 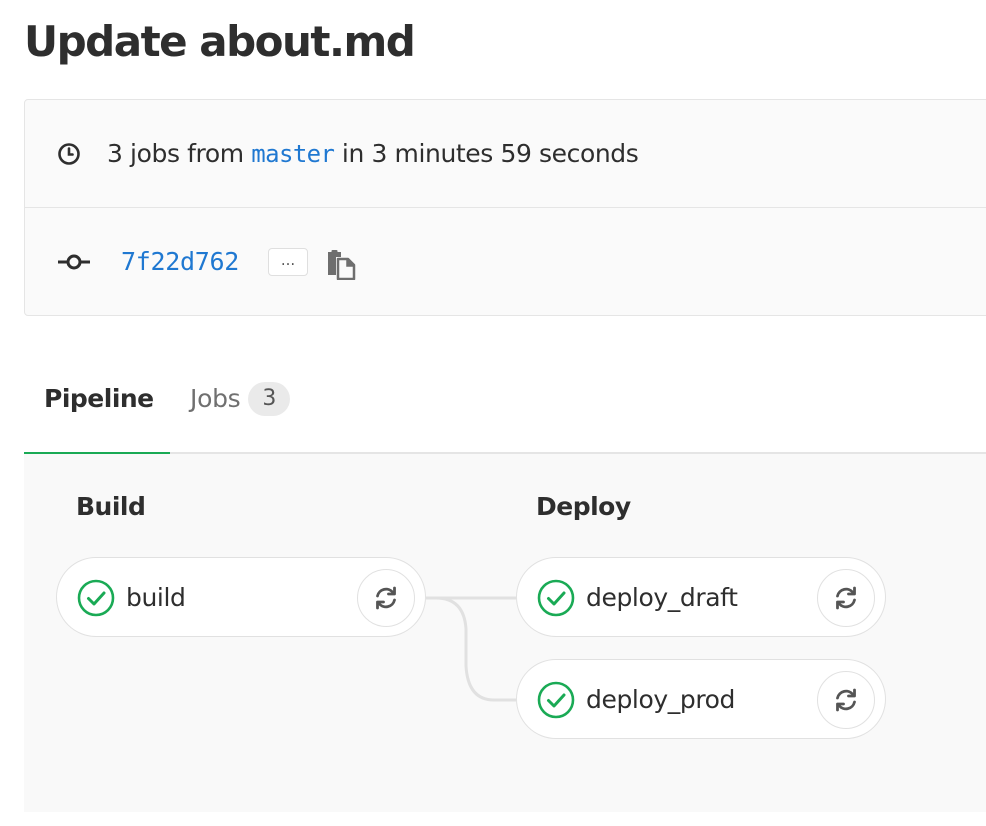 I want to click on tab-jobs: Jobs 3, so click(x=240, y=399).